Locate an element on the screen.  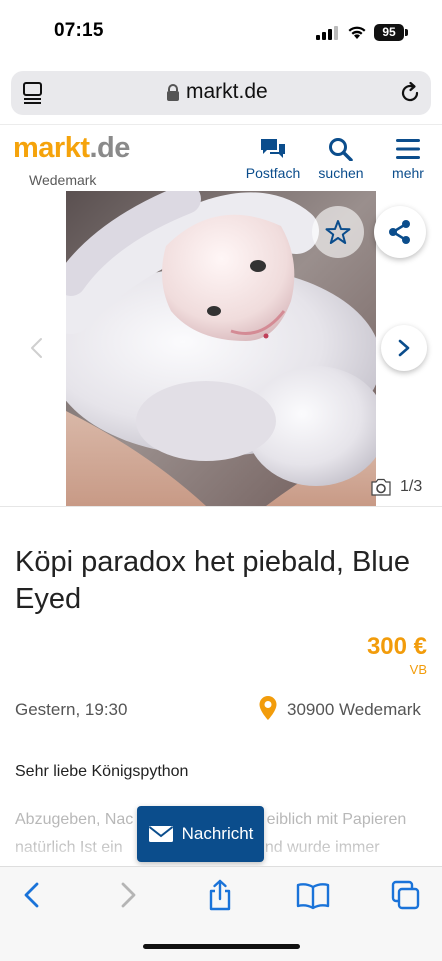
image-counter: 1/3 is located at coordinates (396, 487).